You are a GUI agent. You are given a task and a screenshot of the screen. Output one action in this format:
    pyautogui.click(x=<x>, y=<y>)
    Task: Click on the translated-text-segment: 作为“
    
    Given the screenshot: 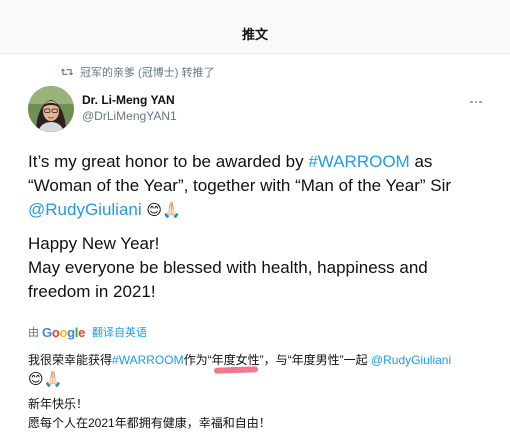 What is the action you would take?
    pyautogui.click(x=197, y=360)
    